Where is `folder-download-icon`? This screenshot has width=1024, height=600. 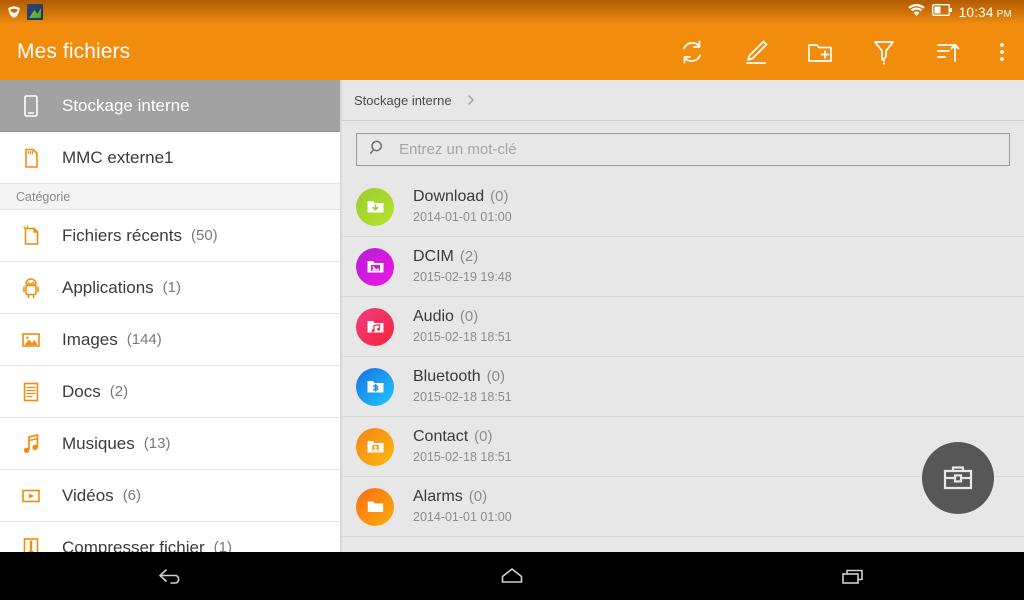 folder-download-icon is located at coordinates (375, 206).